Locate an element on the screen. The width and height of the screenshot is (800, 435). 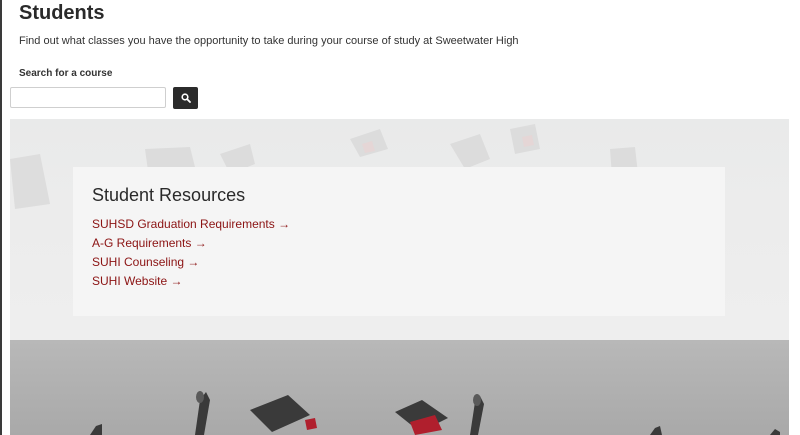
link-a-g-requirements: A-G Requirements → is located at coordinates (399, 243).